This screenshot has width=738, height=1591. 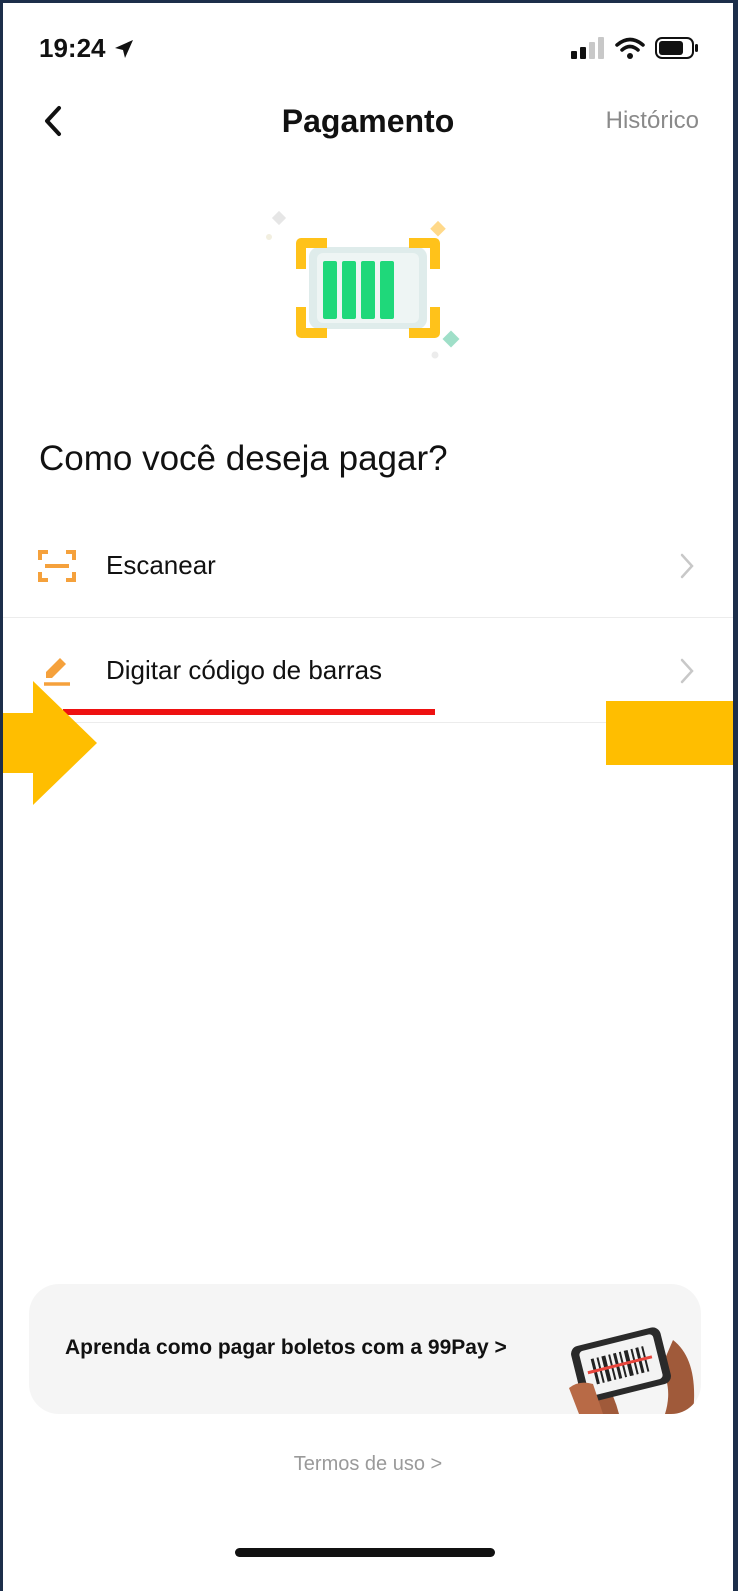 I want to click on chevron-left-icon, so click(x=53, y=121).